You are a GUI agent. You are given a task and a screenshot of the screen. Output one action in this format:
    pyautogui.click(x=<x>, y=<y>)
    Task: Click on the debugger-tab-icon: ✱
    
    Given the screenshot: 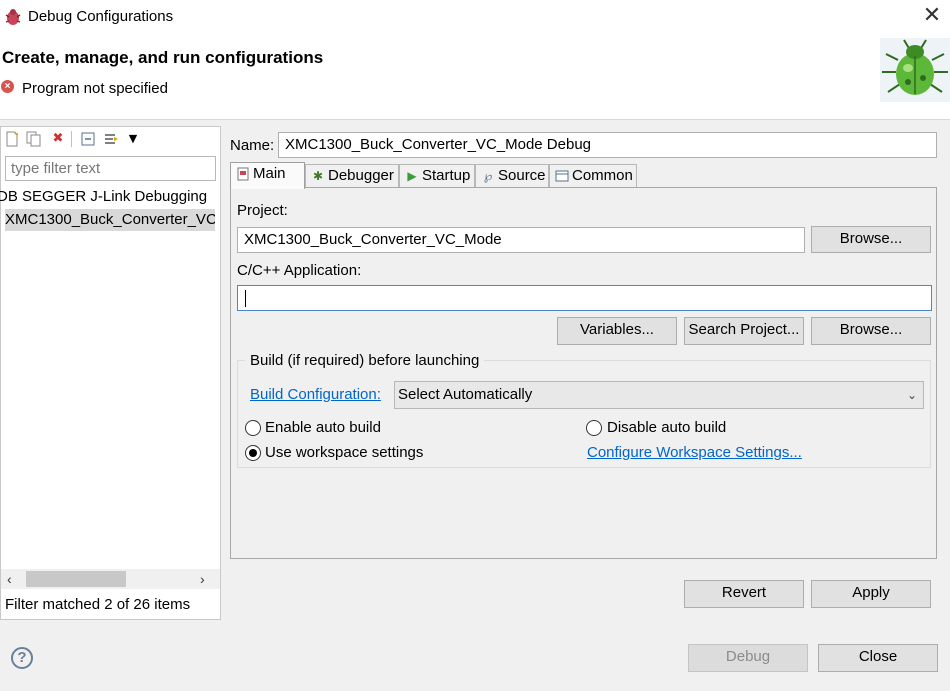 What is the action you would take?
    pyautogui.click(x=318, y=176)
    